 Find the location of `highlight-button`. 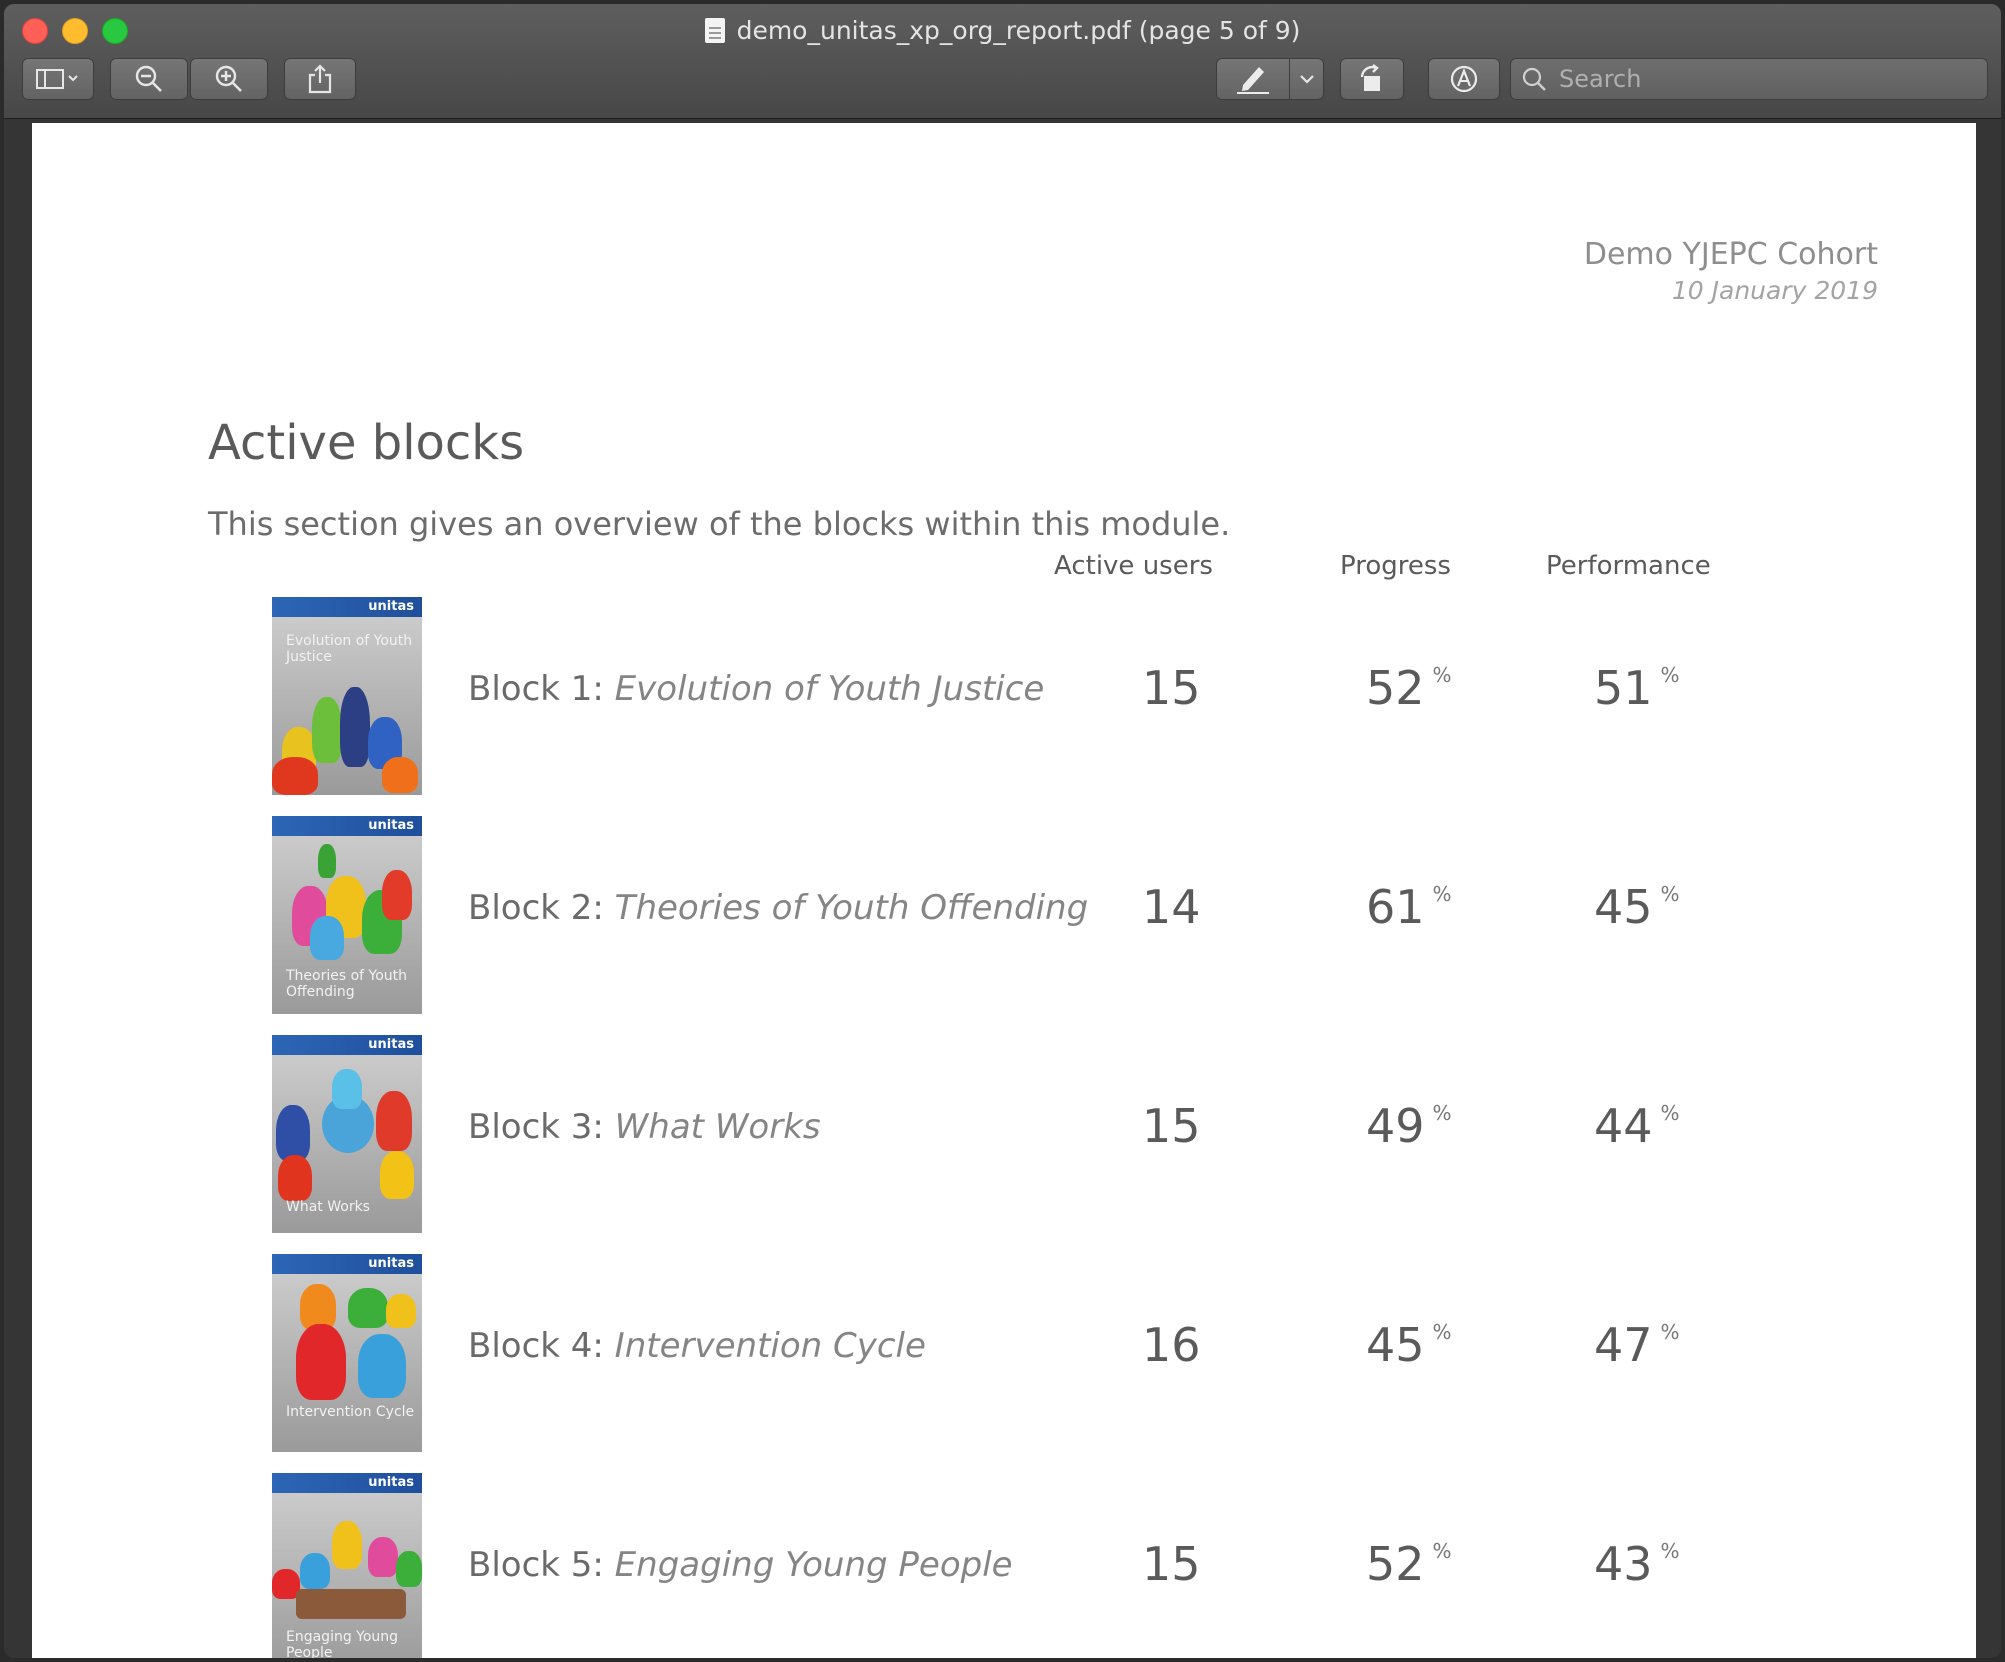

highlight-button is located at coordinates (1270, 79).